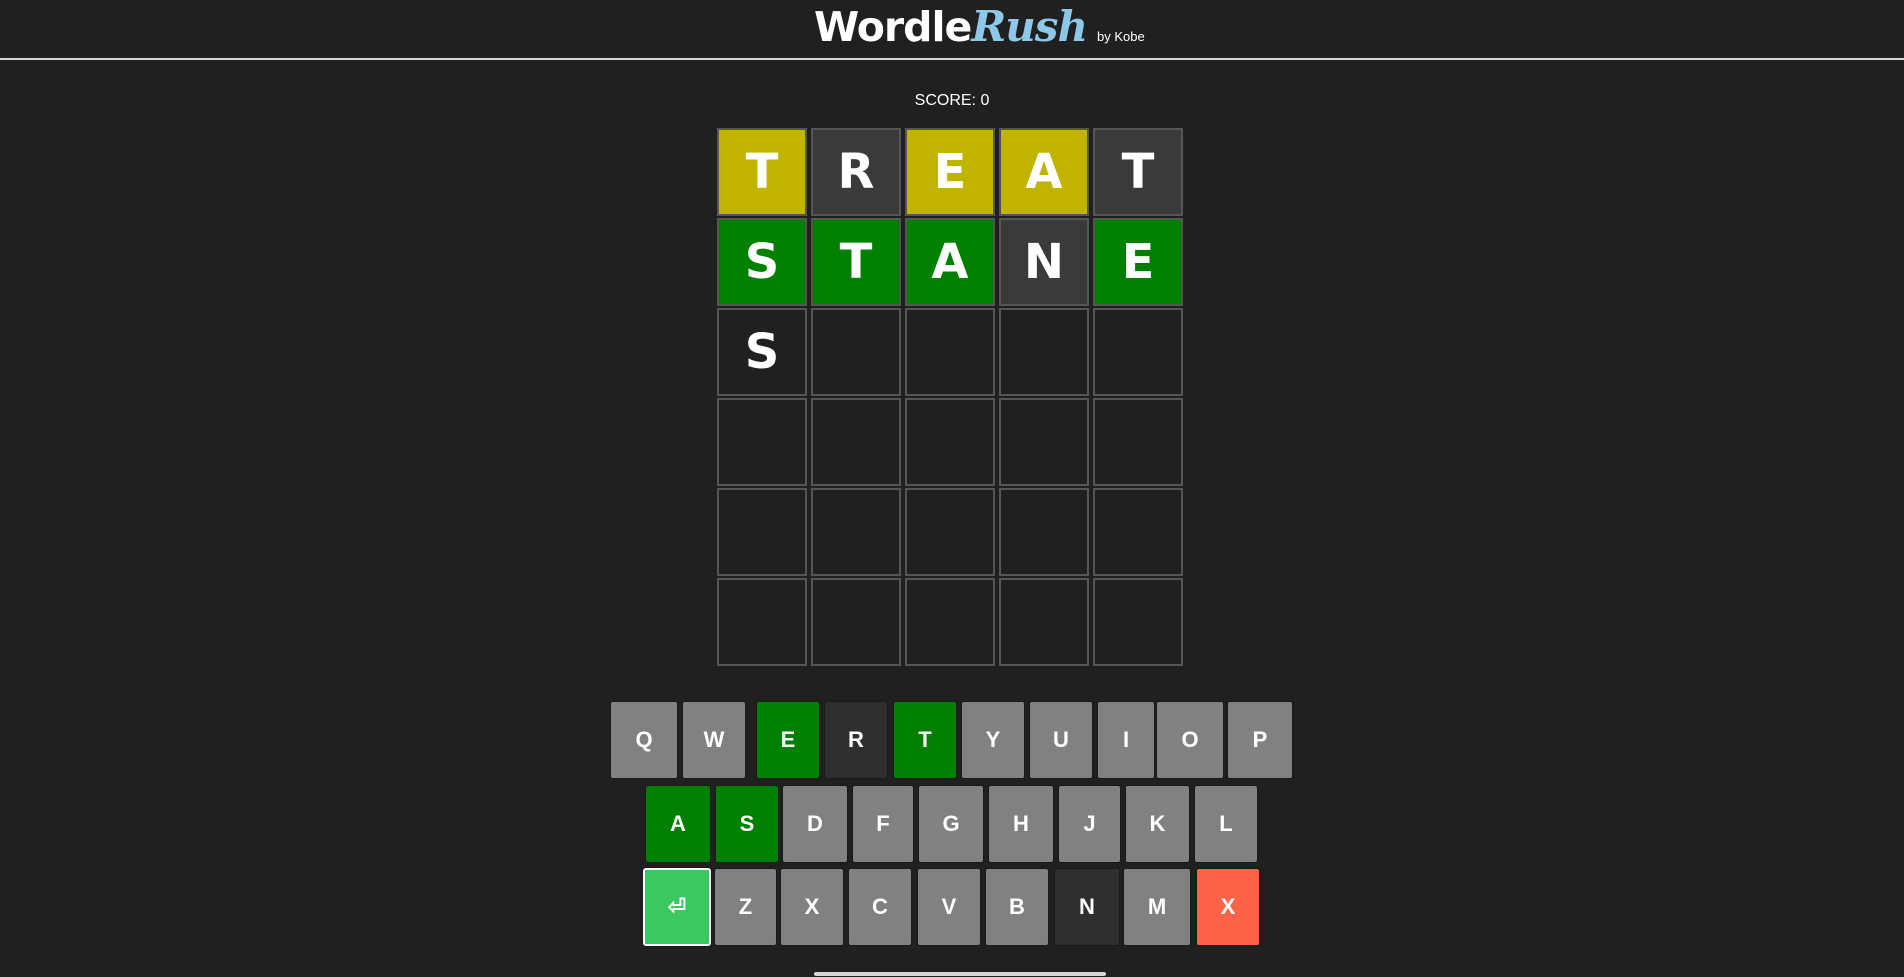 The height and width of the screenshot is (977, 1904). I want to click on logo-byline: by Kobe, so click(1120, 36).